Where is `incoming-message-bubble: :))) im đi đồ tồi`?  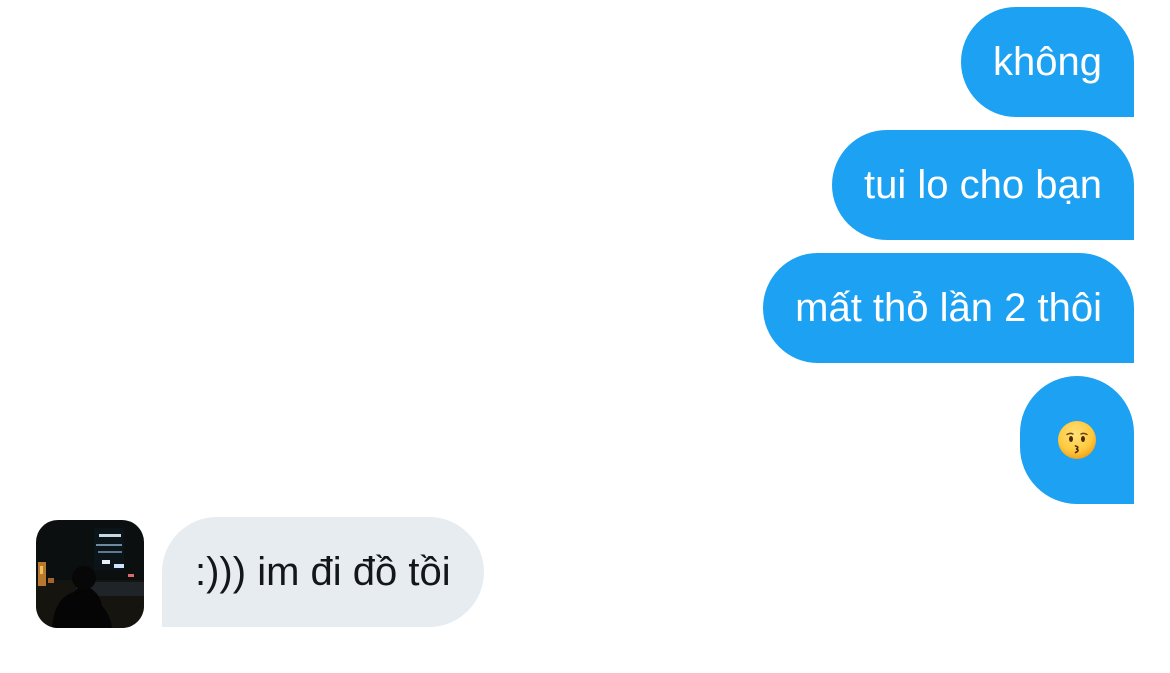 incoming-message-bubble: :))) im đi đồ tồi is located at coordinates (323, 572).